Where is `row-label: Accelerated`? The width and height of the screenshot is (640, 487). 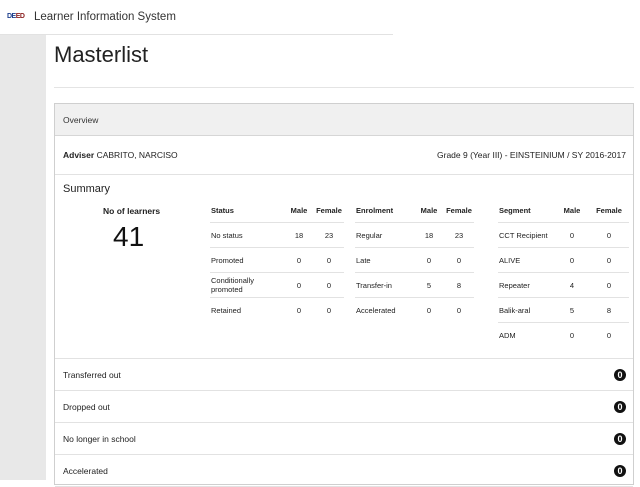
row-label: Accelerated is located at coordinates (85, 470).